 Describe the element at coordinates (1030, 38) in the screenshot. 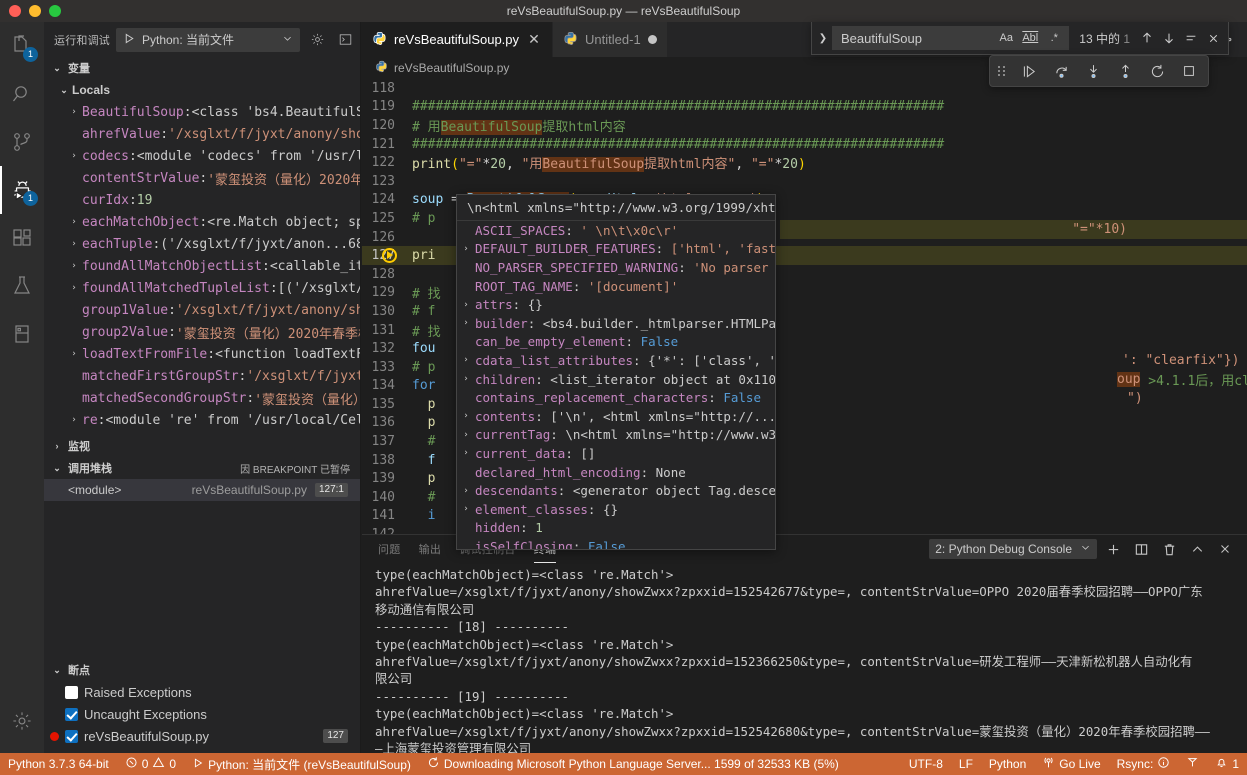

I see `whole-word-icon: Abl` at that location.